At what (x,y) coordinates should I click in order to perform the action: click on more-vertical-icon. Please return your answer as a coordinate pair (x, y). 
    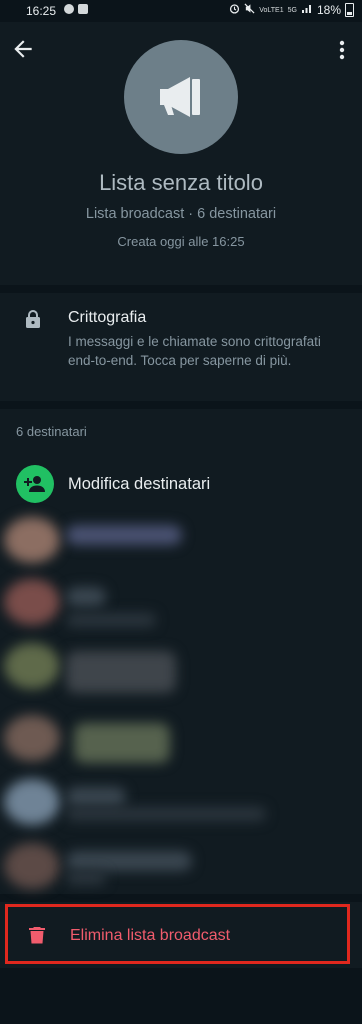
    Looking at the image, I should click on (342, 50).